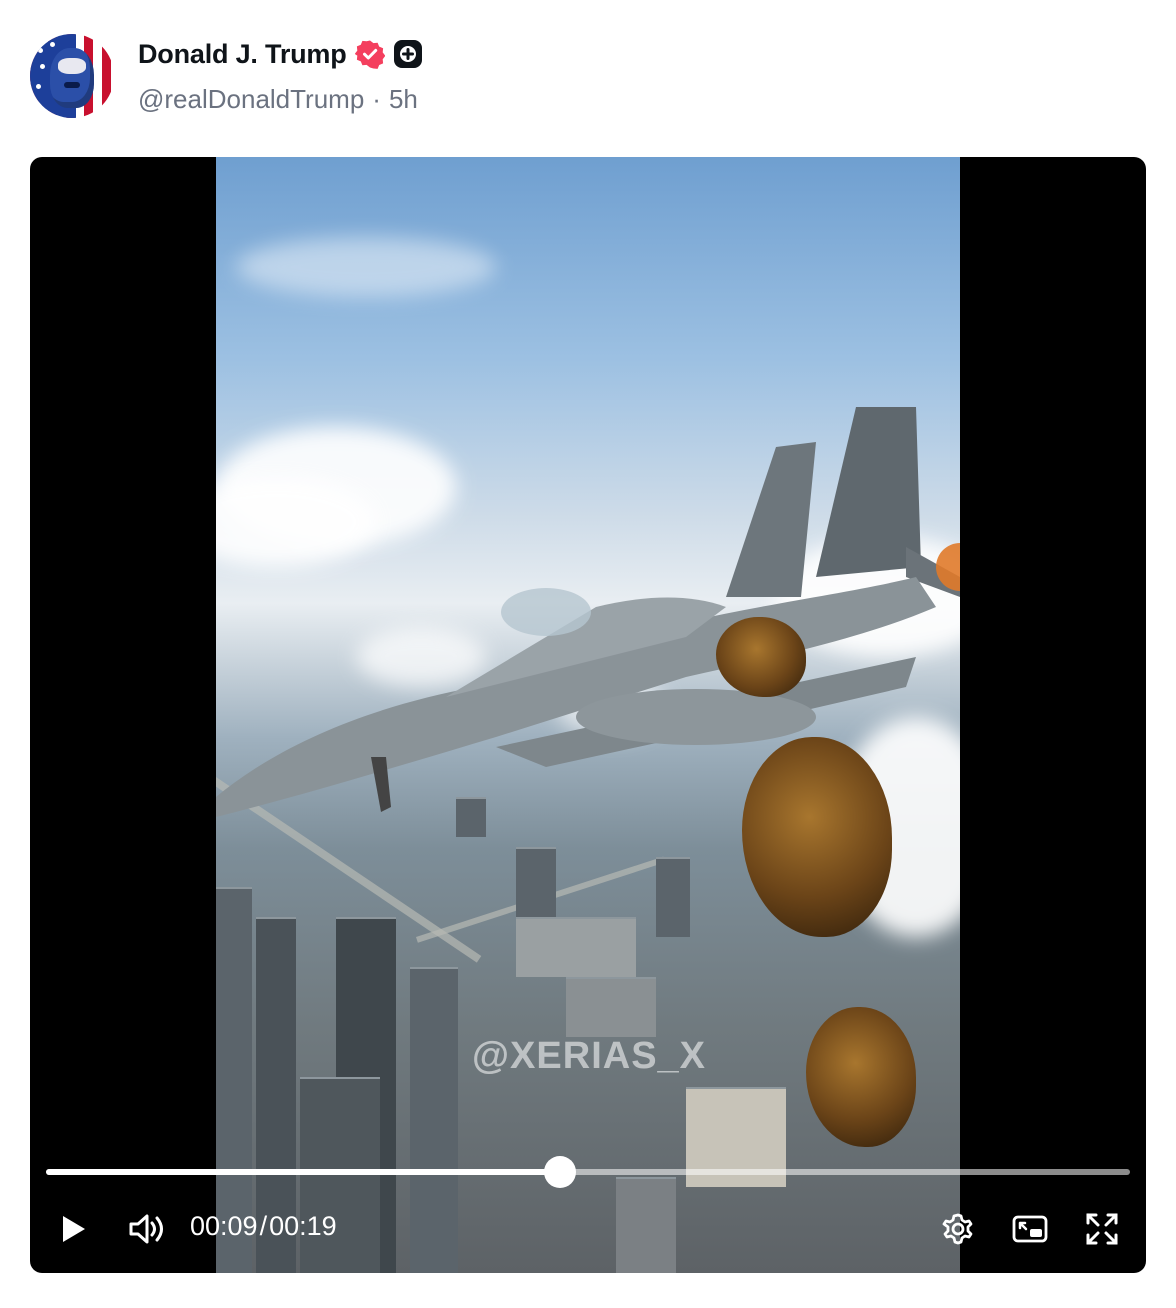 This screenshot has width=1176, height=1308. Describe the element at coordinates (146, 1229) in the screenshot. I see `volume-icon` at that location.